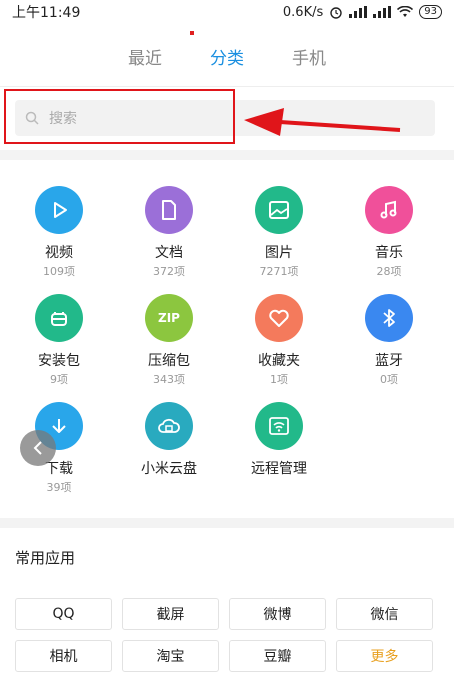 Image resolution: width=454 pixels, height=685 pixels. I want to click on category-remote: 远程管理, so click(279, 440).